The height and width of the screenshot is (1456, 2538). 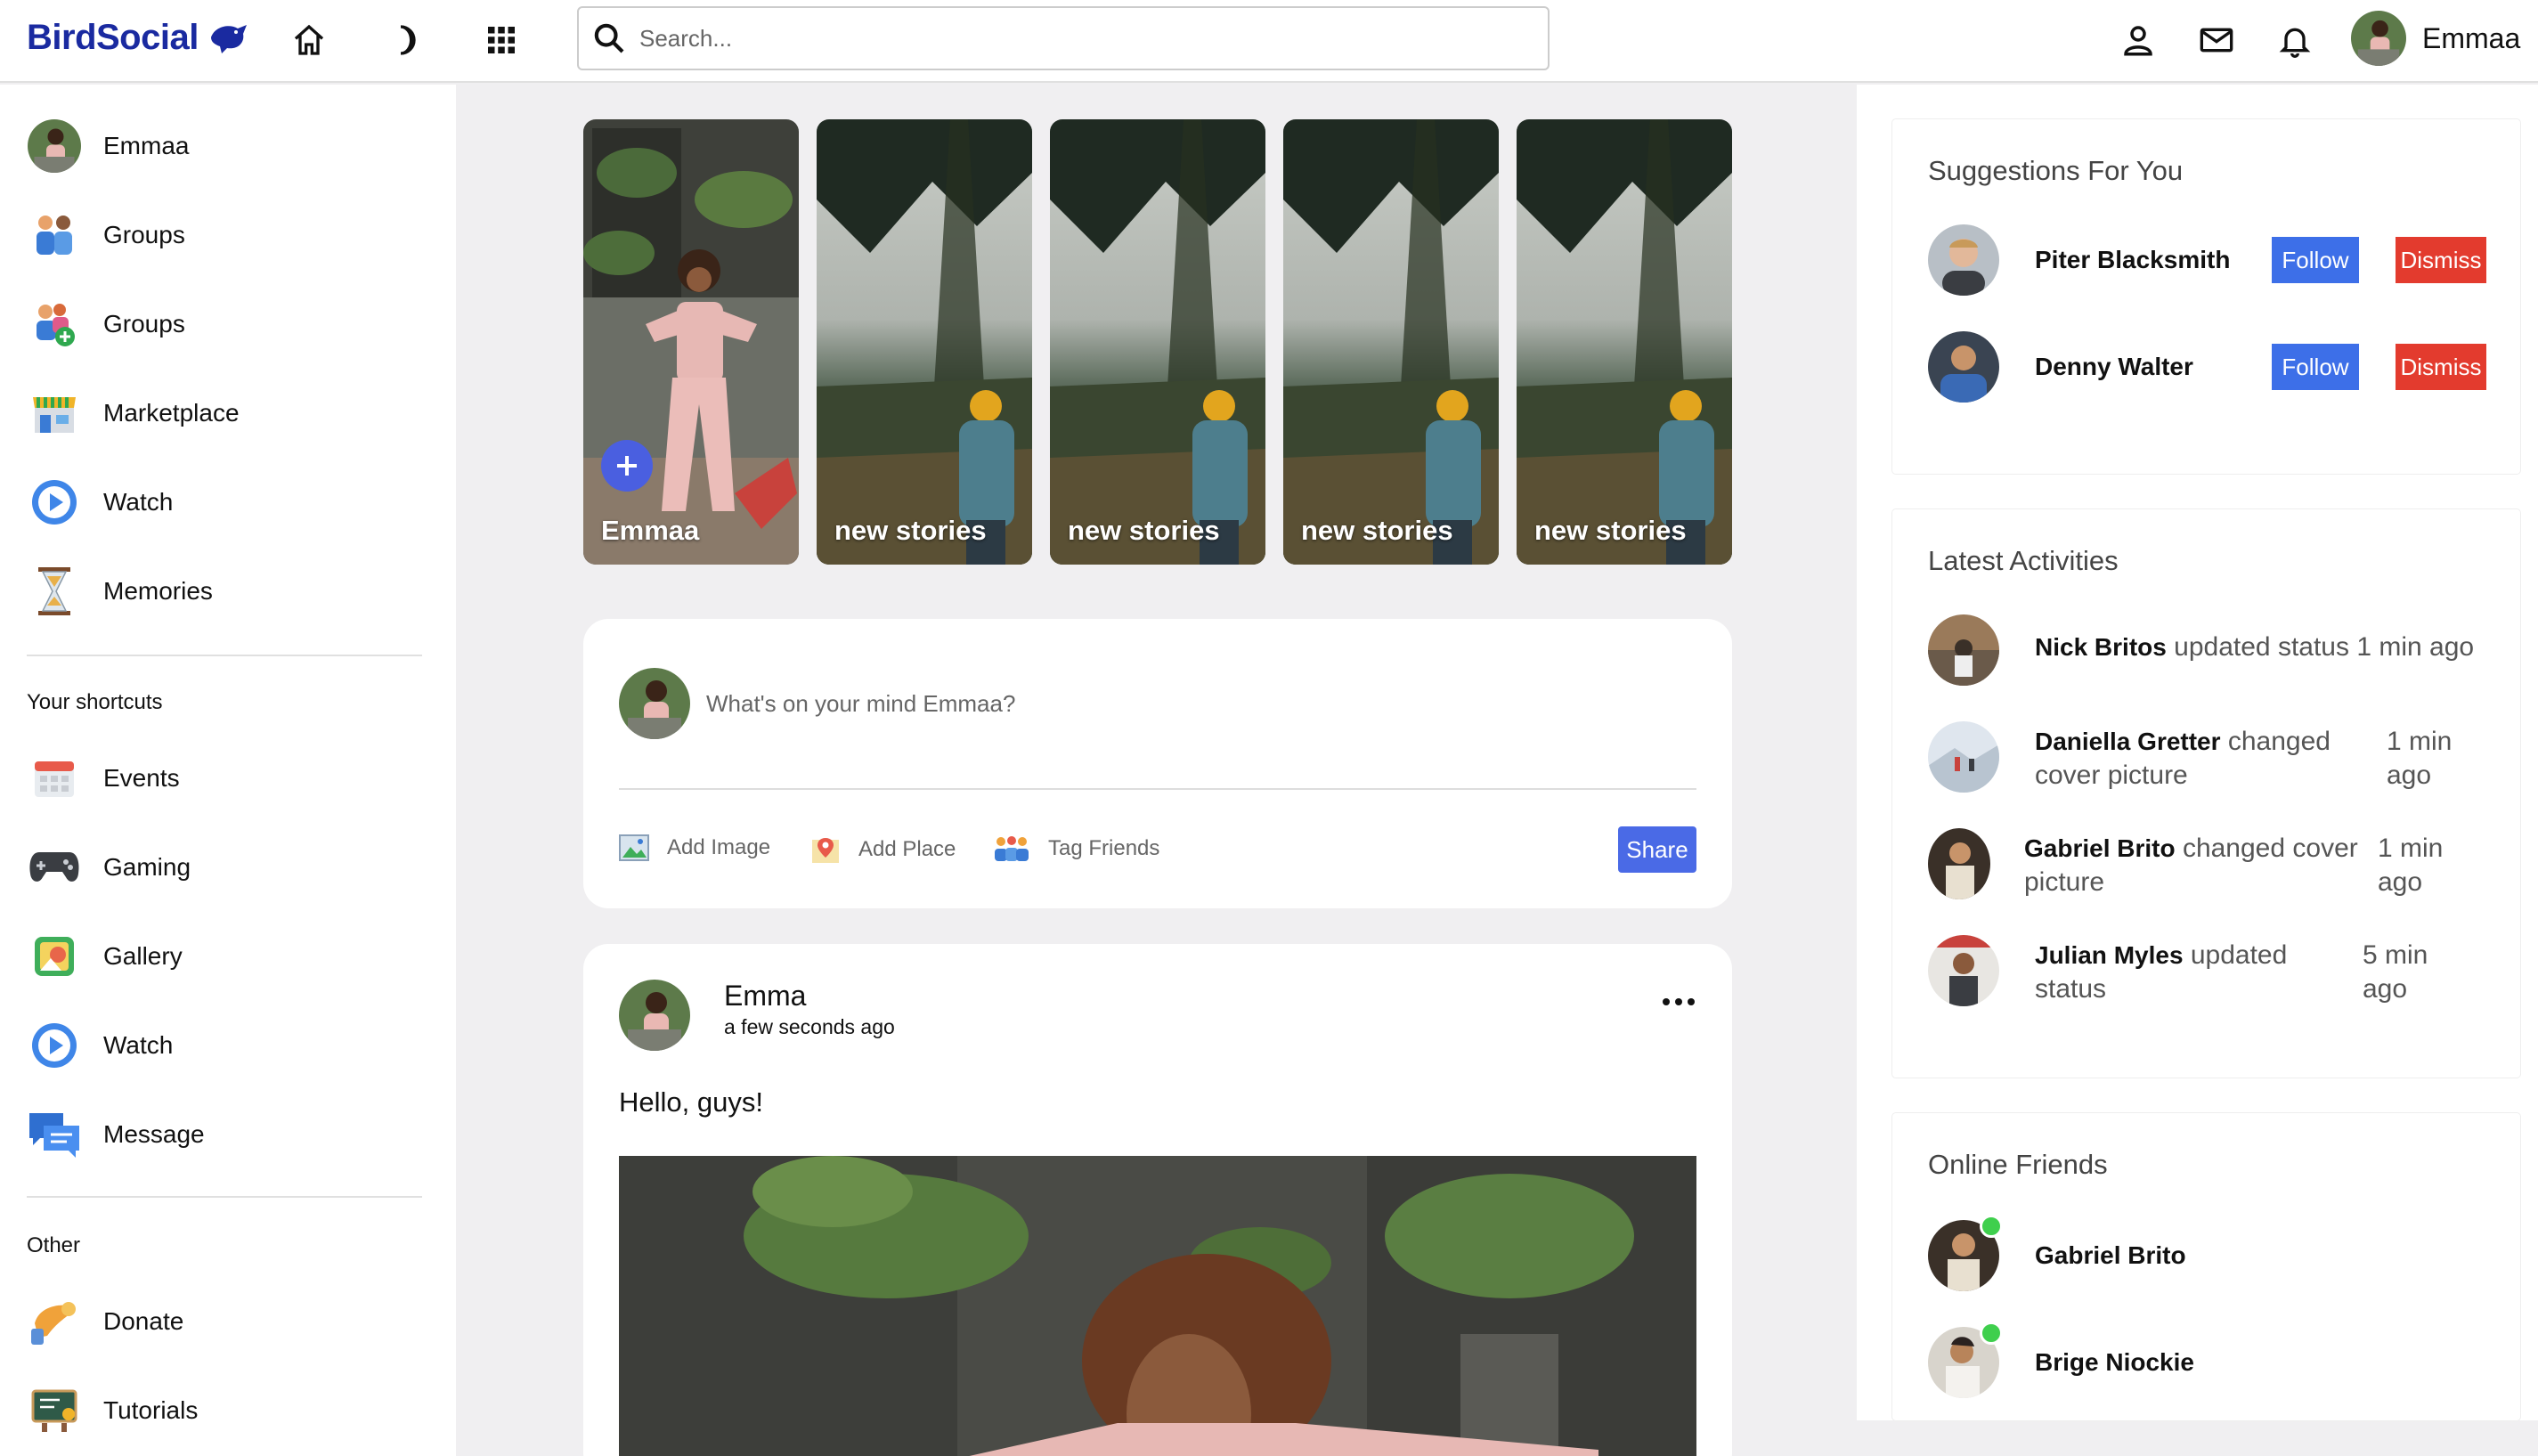 I want to click on bell-icon, so click(x=2295, y=40).